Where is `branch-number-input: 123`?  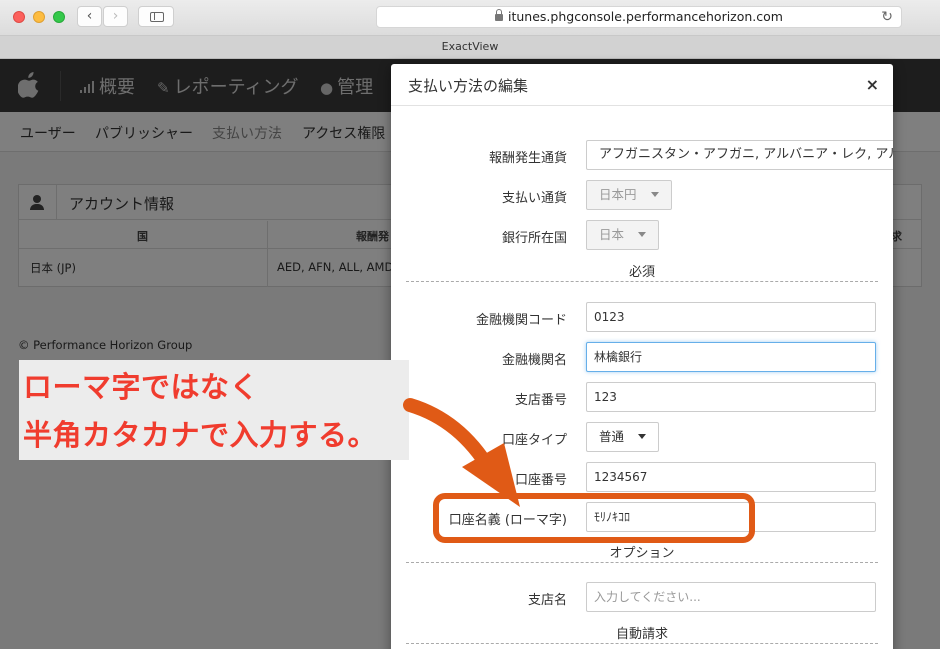
branch-number-input: 123 is located at coordinates (731, 397).